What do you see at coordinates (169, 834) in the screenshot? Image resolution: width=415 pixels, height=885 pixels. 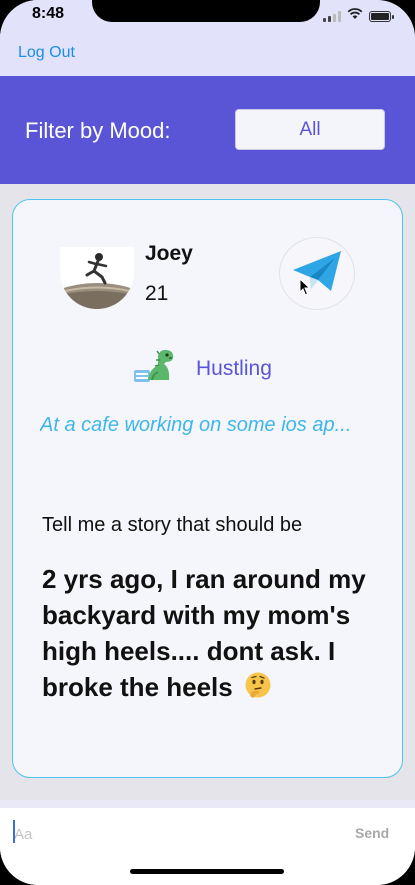 I see `message-input` at bounding box center [169, 834].